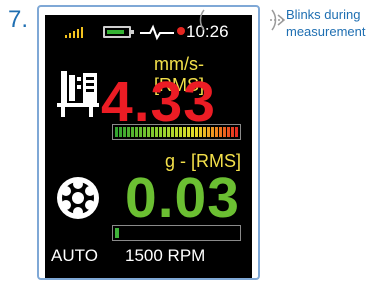 The image size is (376, 283). I want to click on callout-line-1: Blinks during, so click(323, 14).